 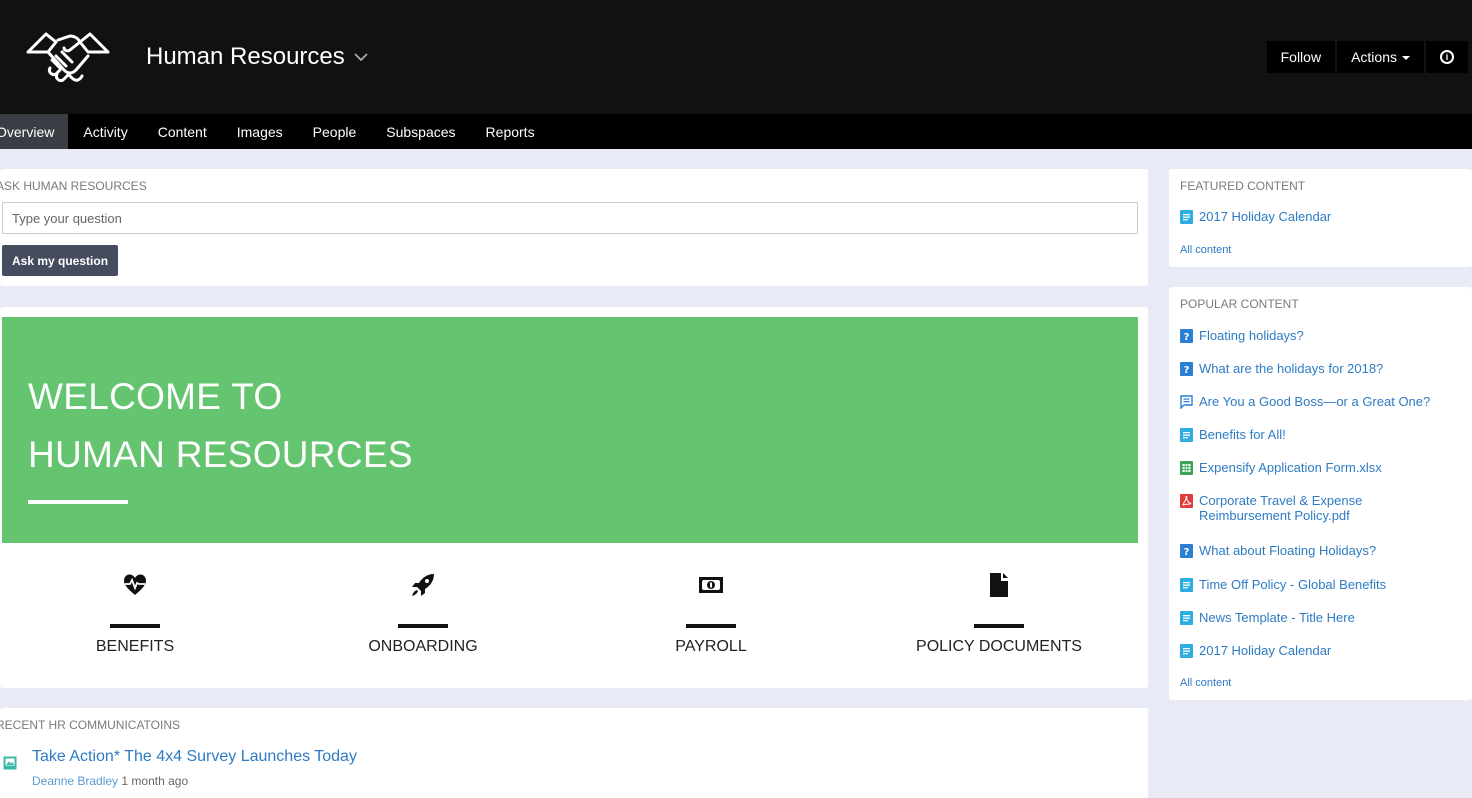 I want to click on popular-widget-title: POPULAR CONTENT, so click(x=1239, y=304).